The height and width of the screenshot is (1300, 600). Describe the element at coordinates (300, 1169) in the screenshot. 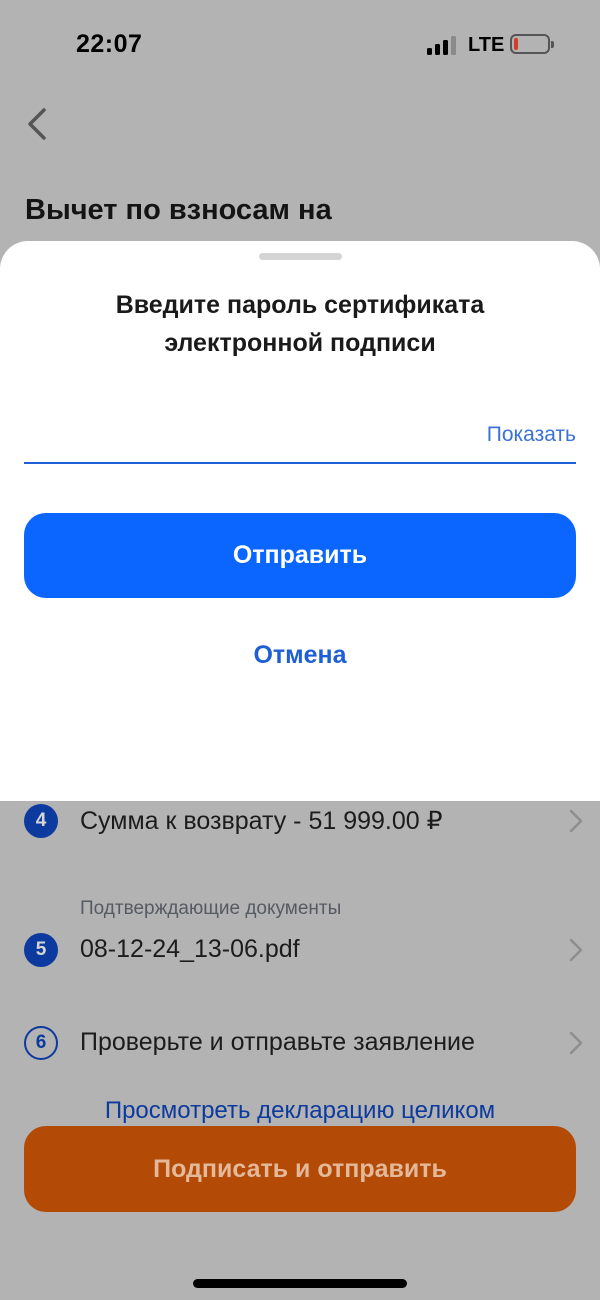

I see `sign-and-send-button: Подписать и отправить` at that location.